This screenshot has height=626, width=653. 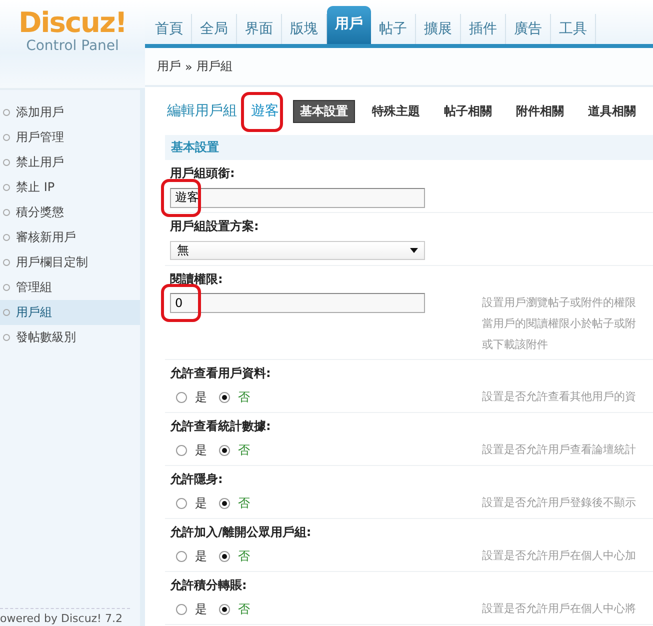 I want to click on field-description: 當用戶的閱讀權限小於帖子或附, so click(x=559, y=324).